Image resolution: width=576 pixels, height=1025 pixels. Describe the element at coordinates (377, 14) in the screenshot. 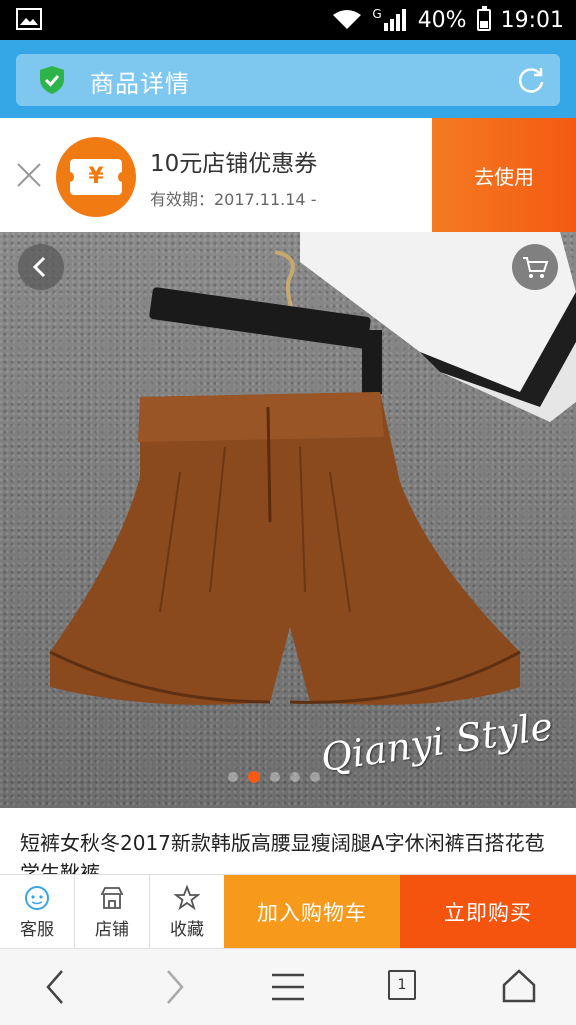

I see `network-type: G` at that location.